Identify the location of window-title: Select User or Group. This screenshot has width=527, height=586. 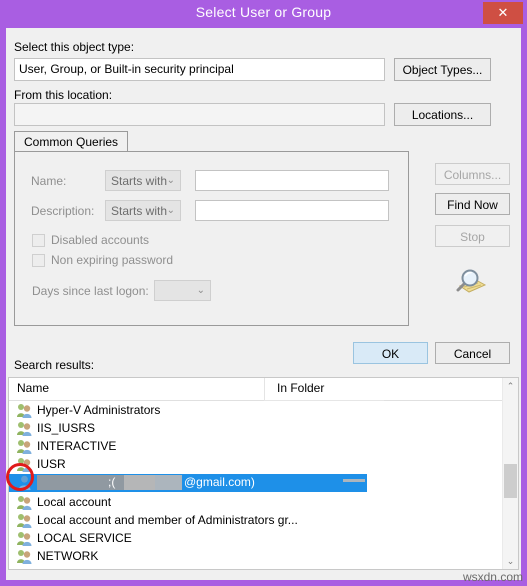
(263, 12).